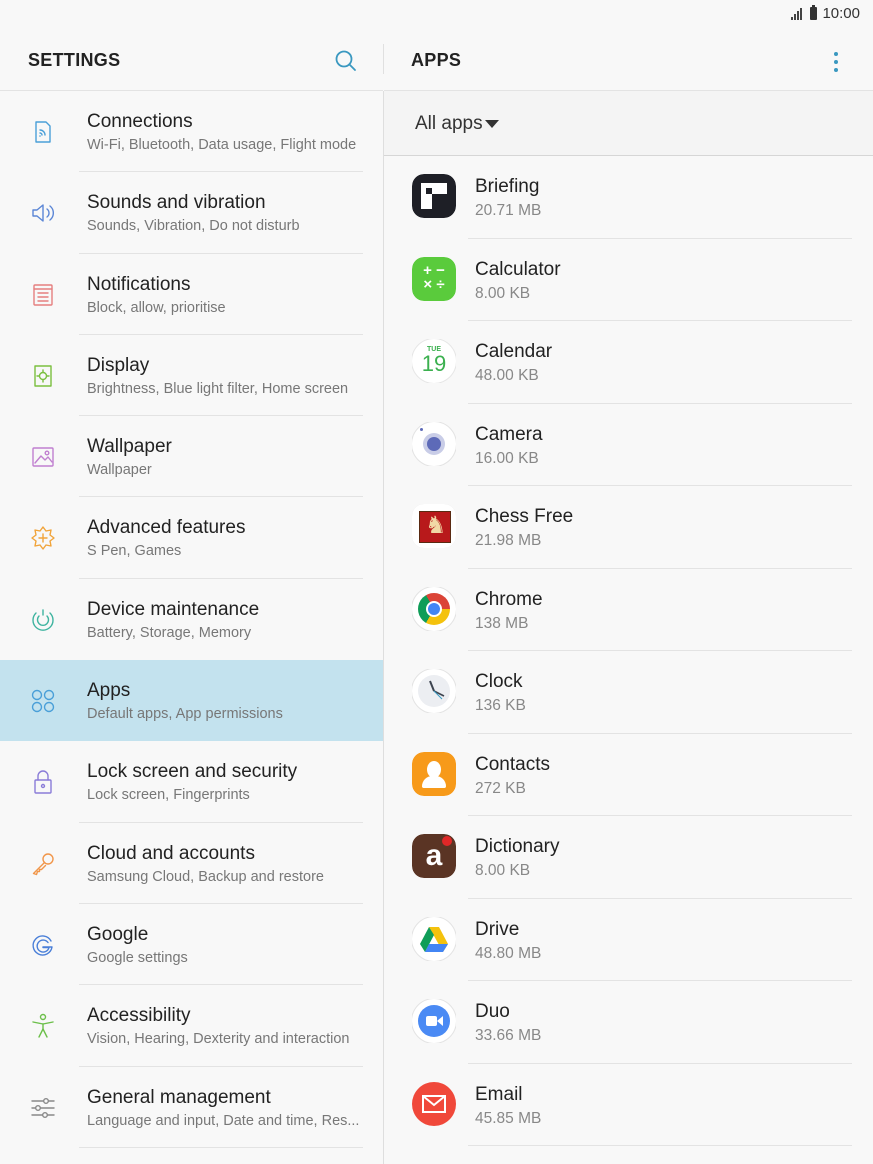  Describe the element at coordinates (508, 210) in the screenshot. I see `app-size: 20.71 MB` at that location.